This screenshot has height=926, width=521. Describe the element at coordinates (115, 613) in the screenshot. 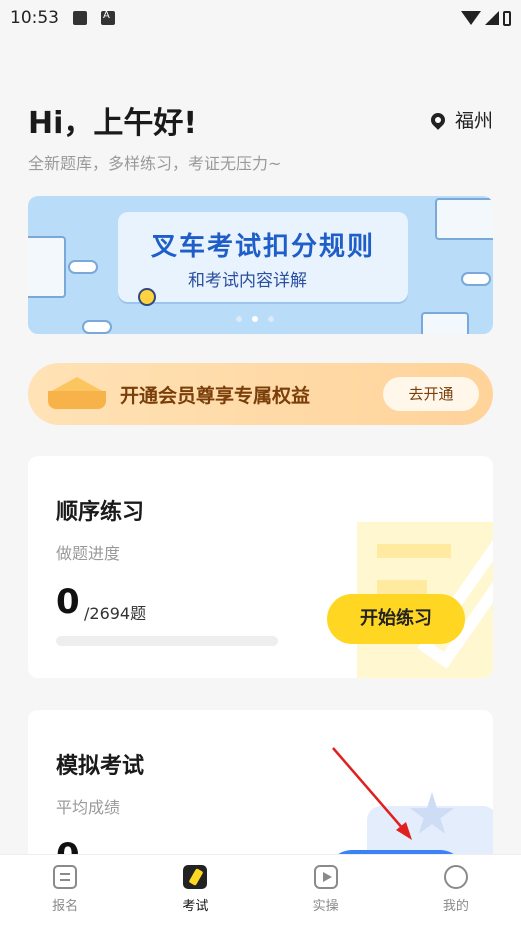

I see `practice-total-count: /2694题` at that location.